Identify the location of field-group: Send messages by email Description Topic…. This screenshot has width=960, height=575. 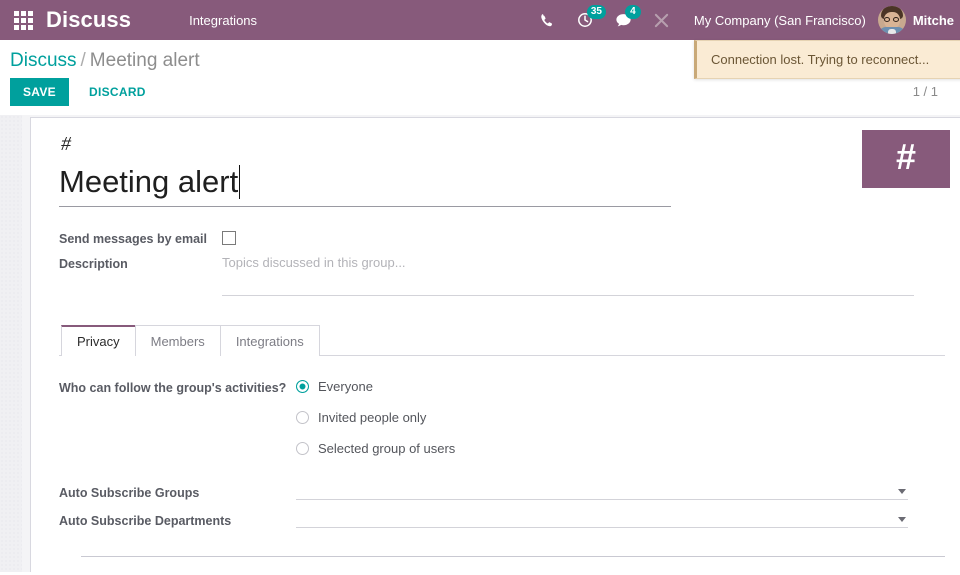
(502, 263).